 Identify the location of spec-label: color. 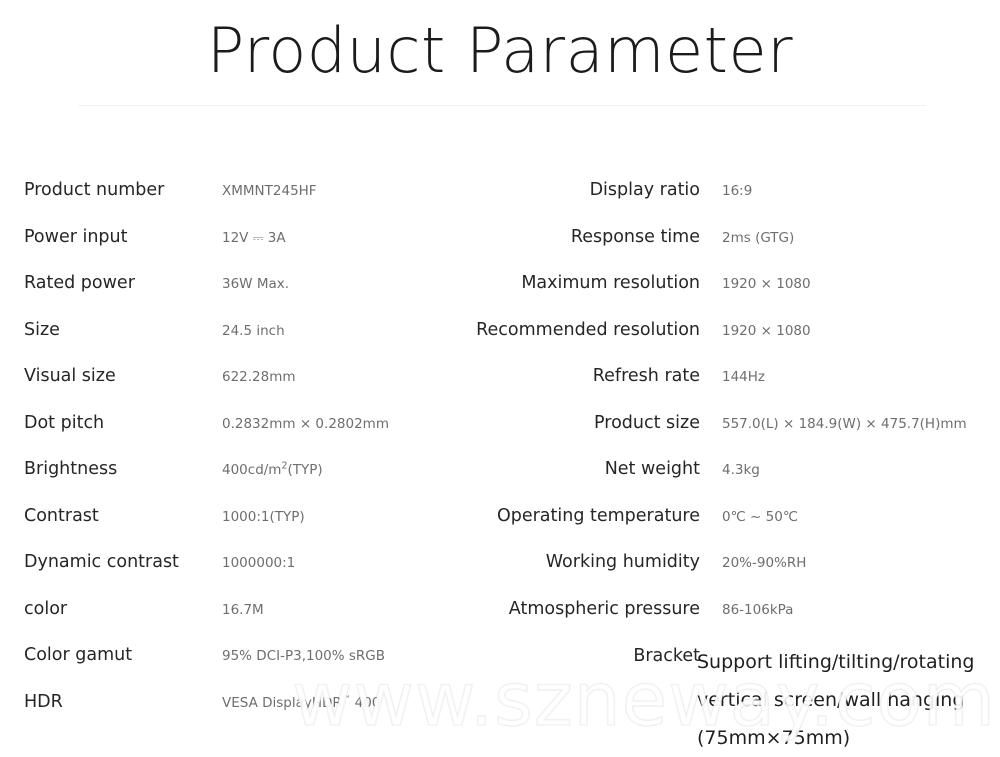
(46, 608).